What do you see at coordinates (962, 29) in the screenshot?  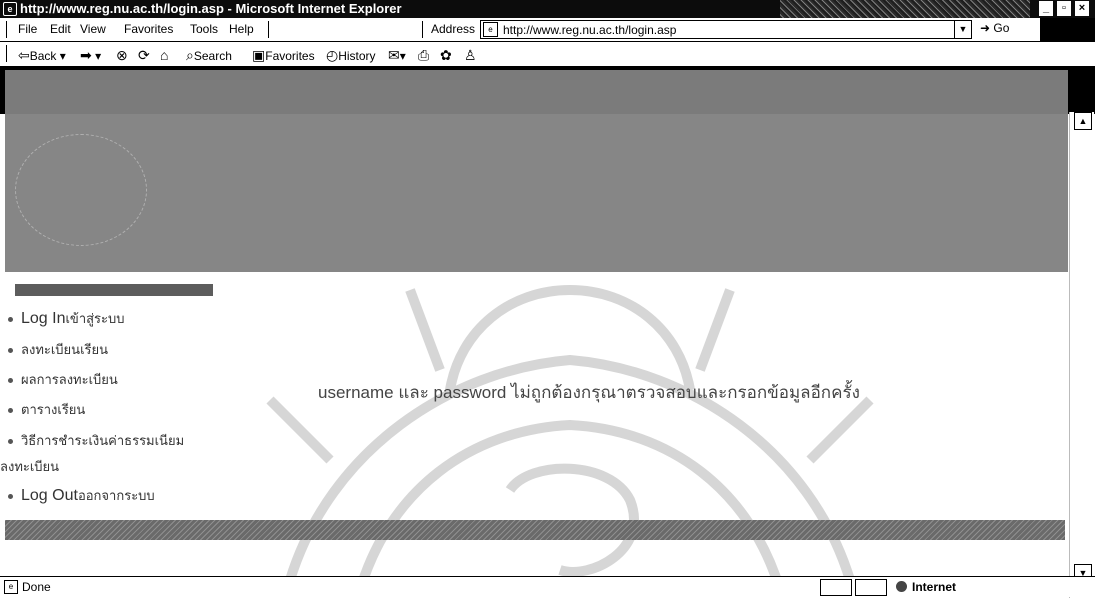 I see `address-dropdown-icon: ▼` at bounding box center [962, 29].